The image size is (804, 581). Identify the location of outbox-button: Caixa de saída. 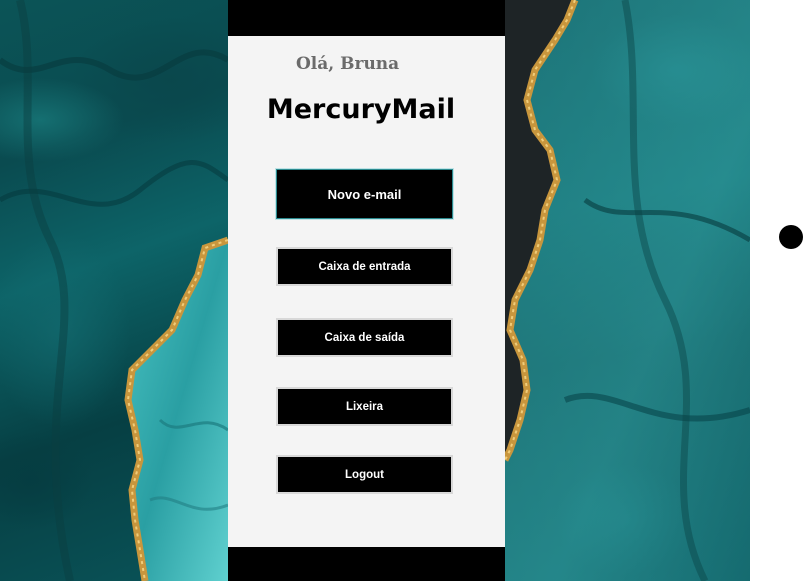
(364, 337).